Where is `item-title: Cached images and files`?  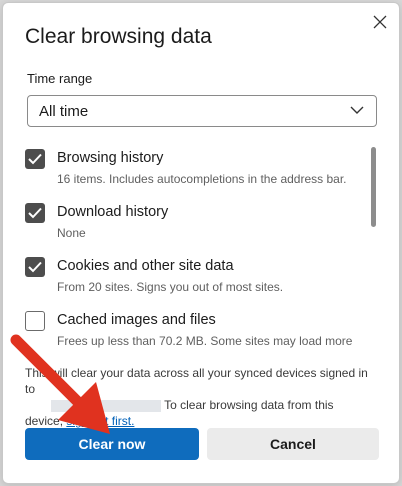
item-title: Cached images and files is located at coordinates (136, 320).